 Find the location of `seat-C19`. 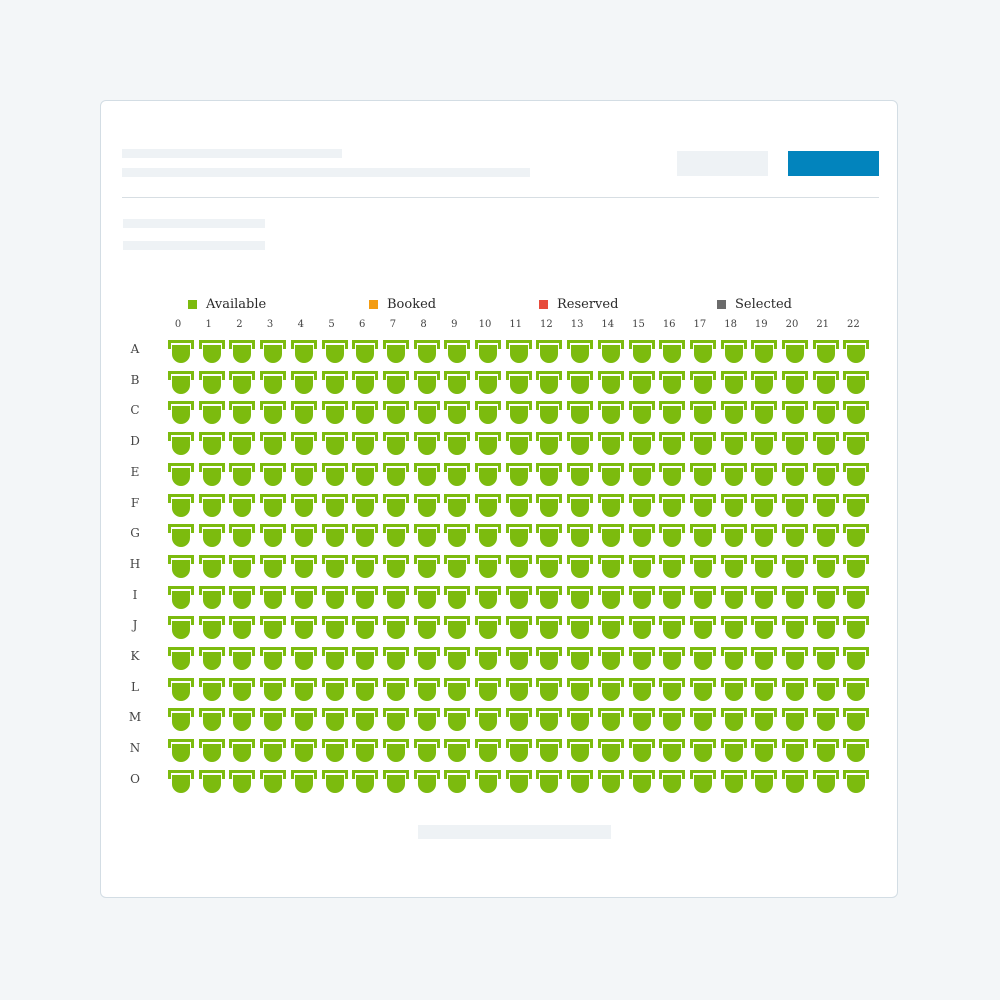

seat-C19 is located at coordinates (764, 413).